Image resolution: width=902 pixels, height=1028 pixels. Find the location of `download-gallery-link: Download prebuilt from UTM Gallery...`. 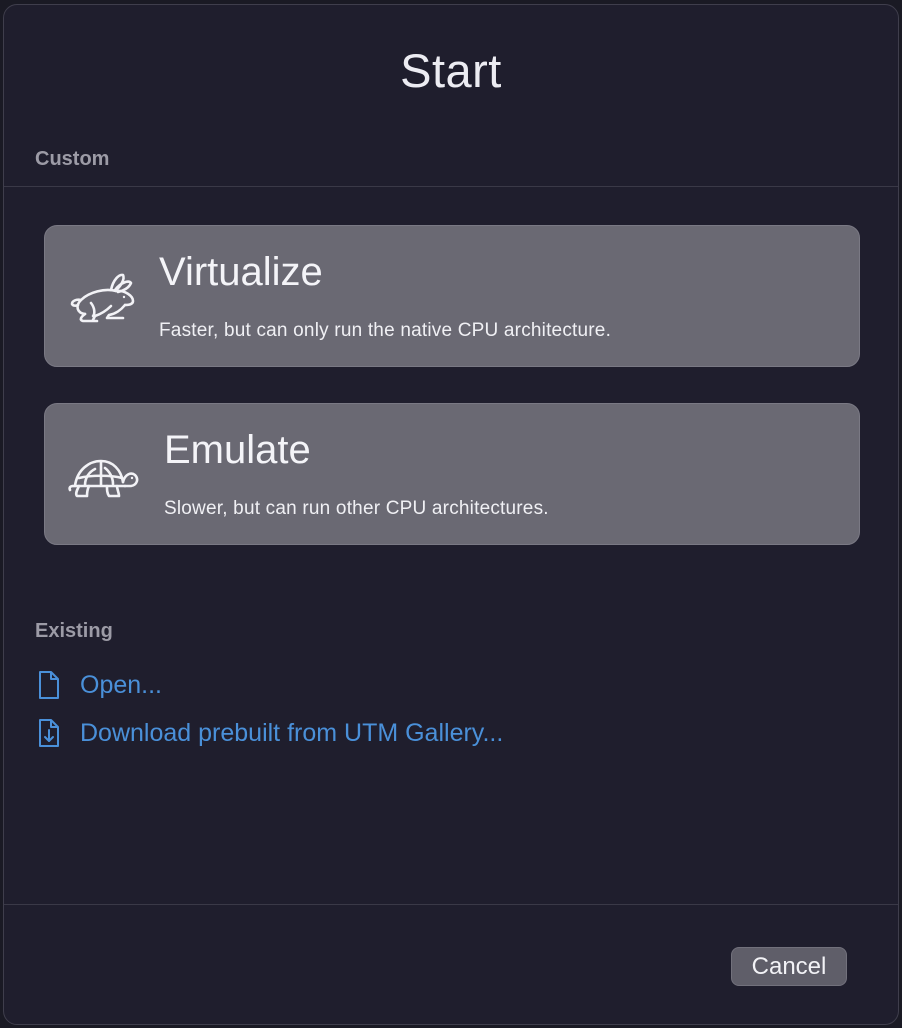

download-gallery-link: Download prebuilt from UTM Gallery... is located at coordinates (269, 733).